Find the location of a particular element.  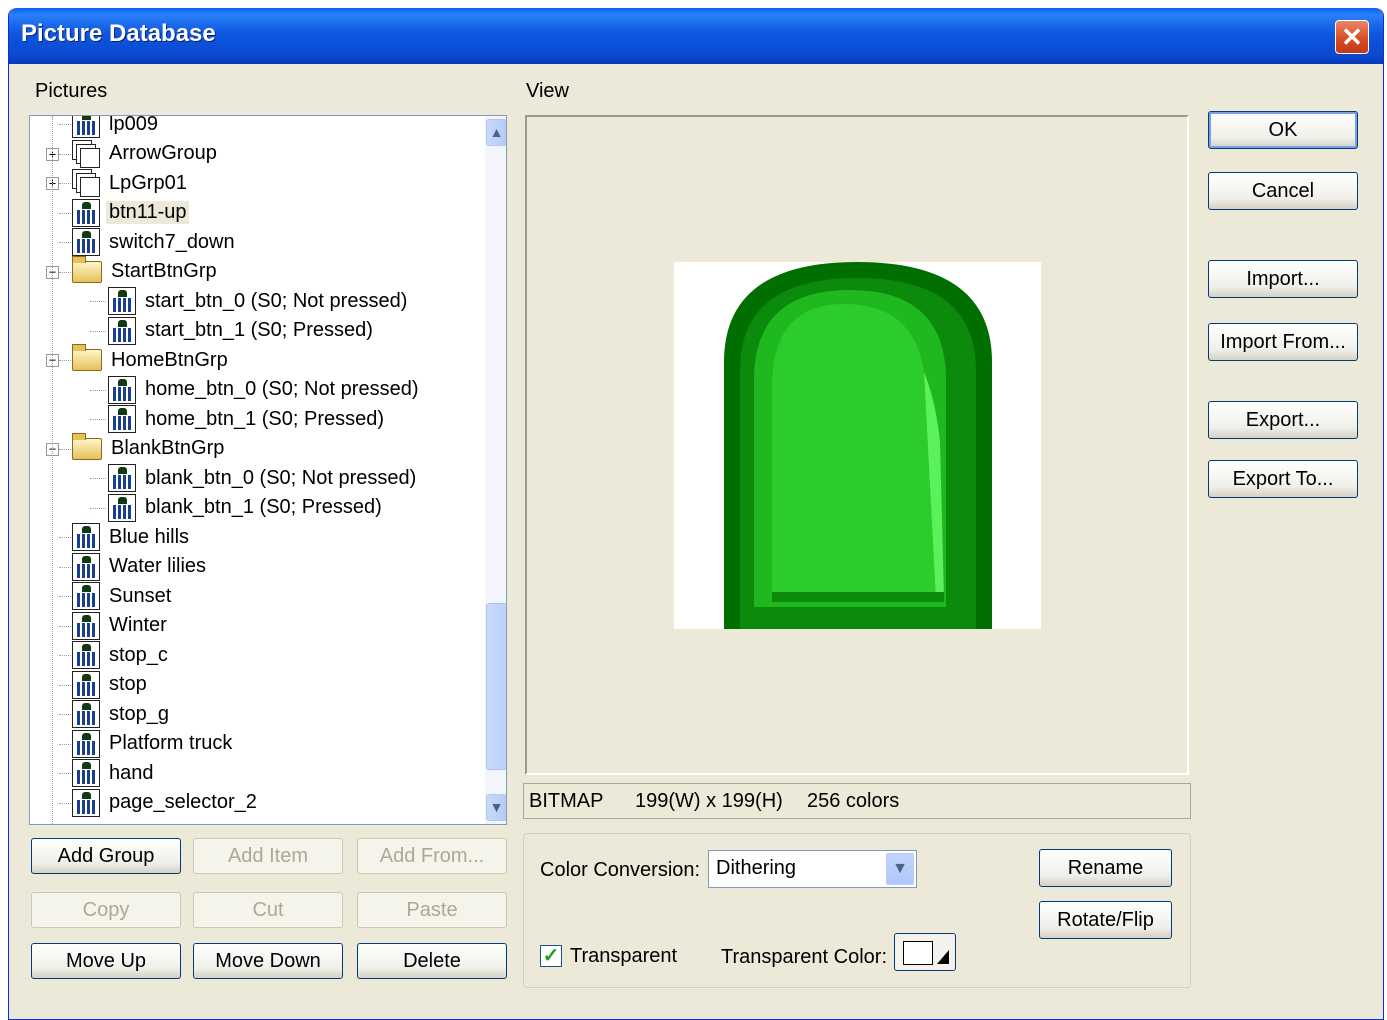

tree-item: btn11-up is located at coordinates (131, 212).